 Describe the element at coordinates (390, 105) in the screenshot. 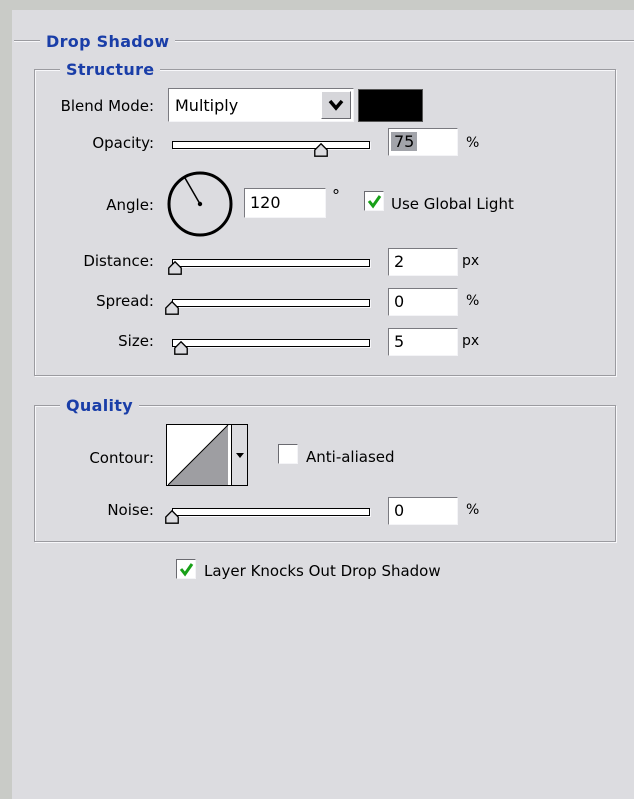

I see `shadow-color-swatch` at that location.